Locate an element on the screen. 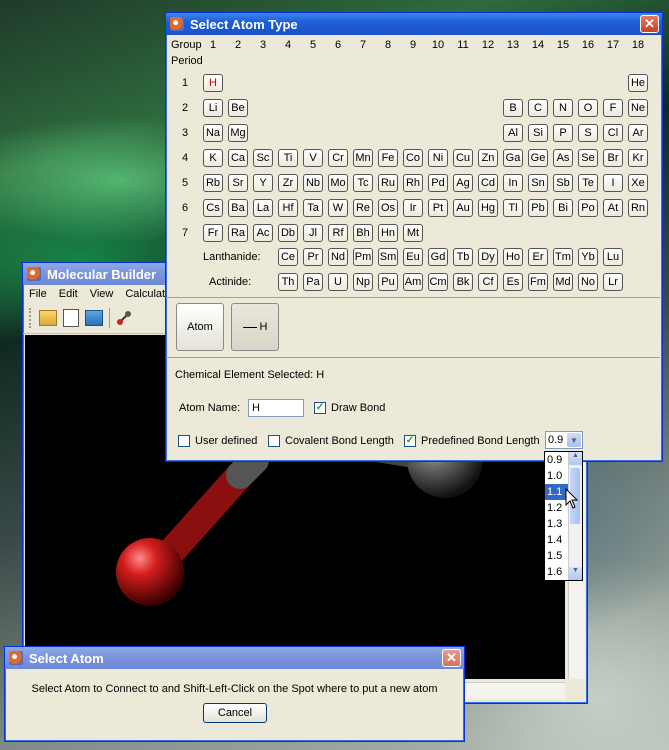 The image size is (669, 750). draw-bond-checkbox: ✓ is located at coordinates (320, 408).